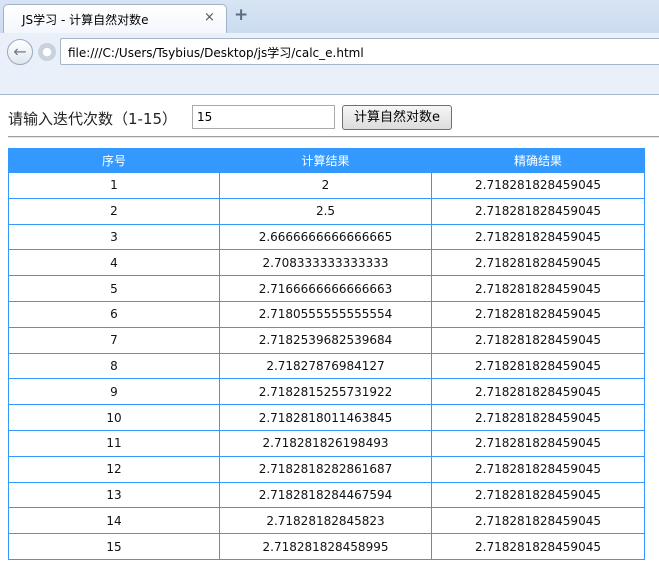 The height and width of the screenshot is (577, 659). I want to click on table-row: 14 2.71828182845823 2.718281828459045, so click(326, 521).